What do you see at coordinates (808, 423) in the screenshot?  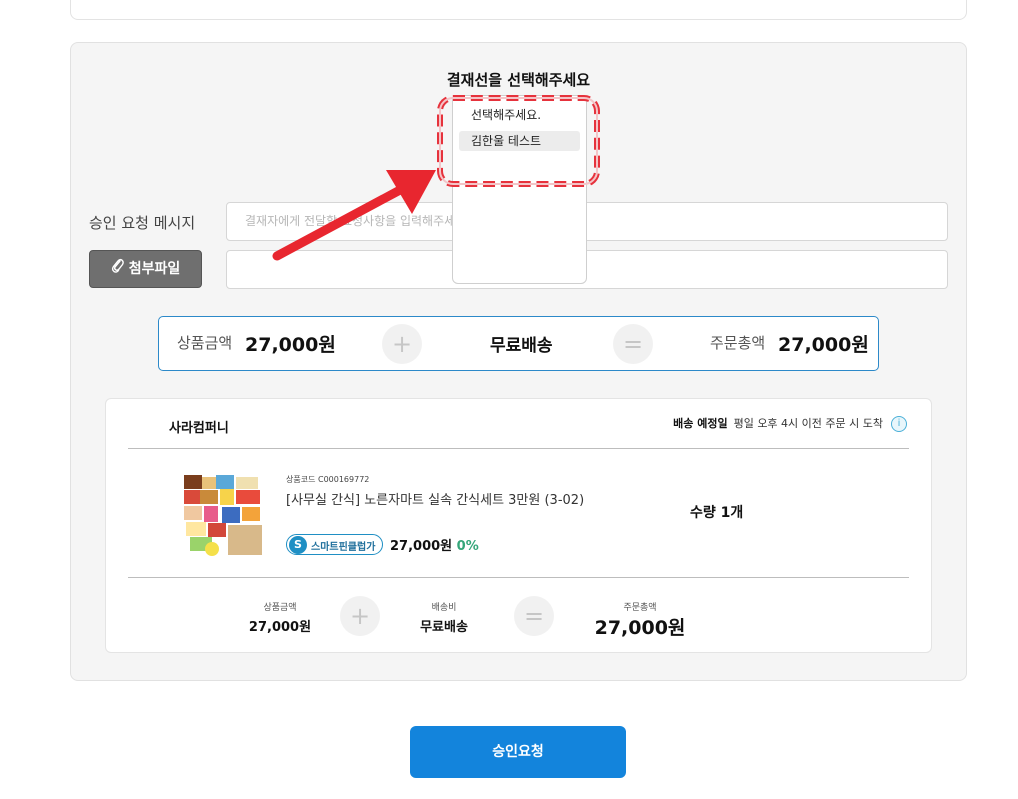 I see `delivery-text: 평일 오후 4시 이전 주문 시 도착` at bounding box center [808, 423].